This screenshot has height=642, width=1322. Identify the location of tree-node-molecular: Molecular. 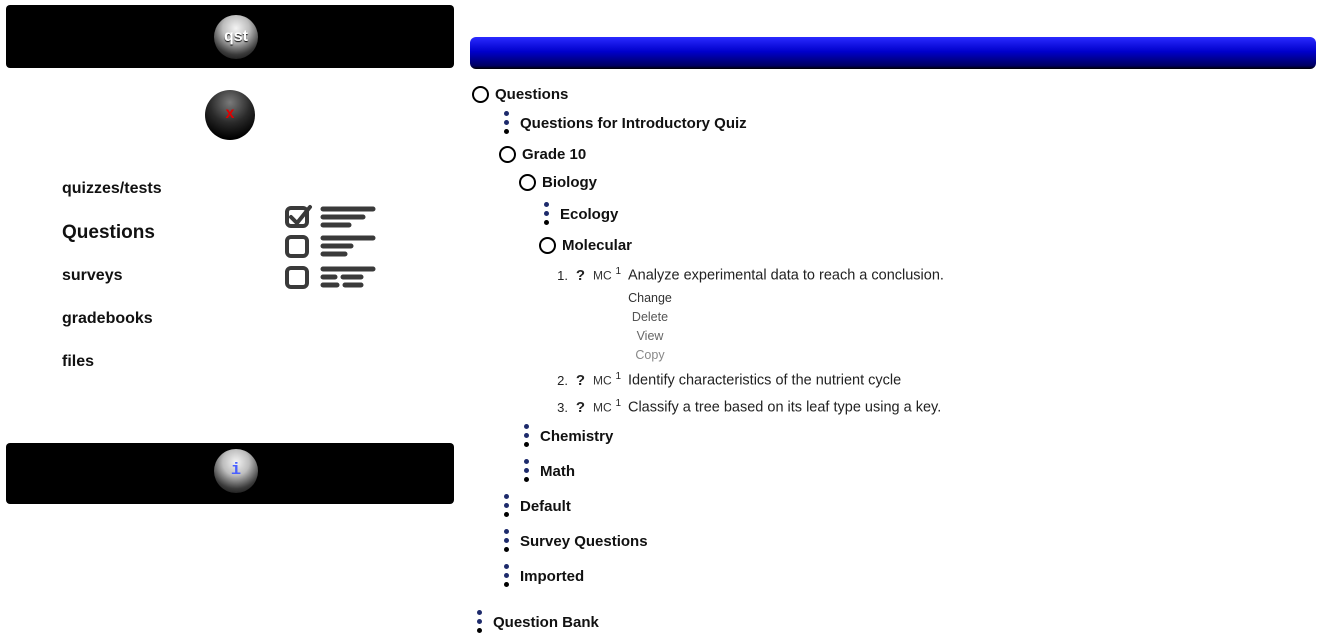
(585, 245).